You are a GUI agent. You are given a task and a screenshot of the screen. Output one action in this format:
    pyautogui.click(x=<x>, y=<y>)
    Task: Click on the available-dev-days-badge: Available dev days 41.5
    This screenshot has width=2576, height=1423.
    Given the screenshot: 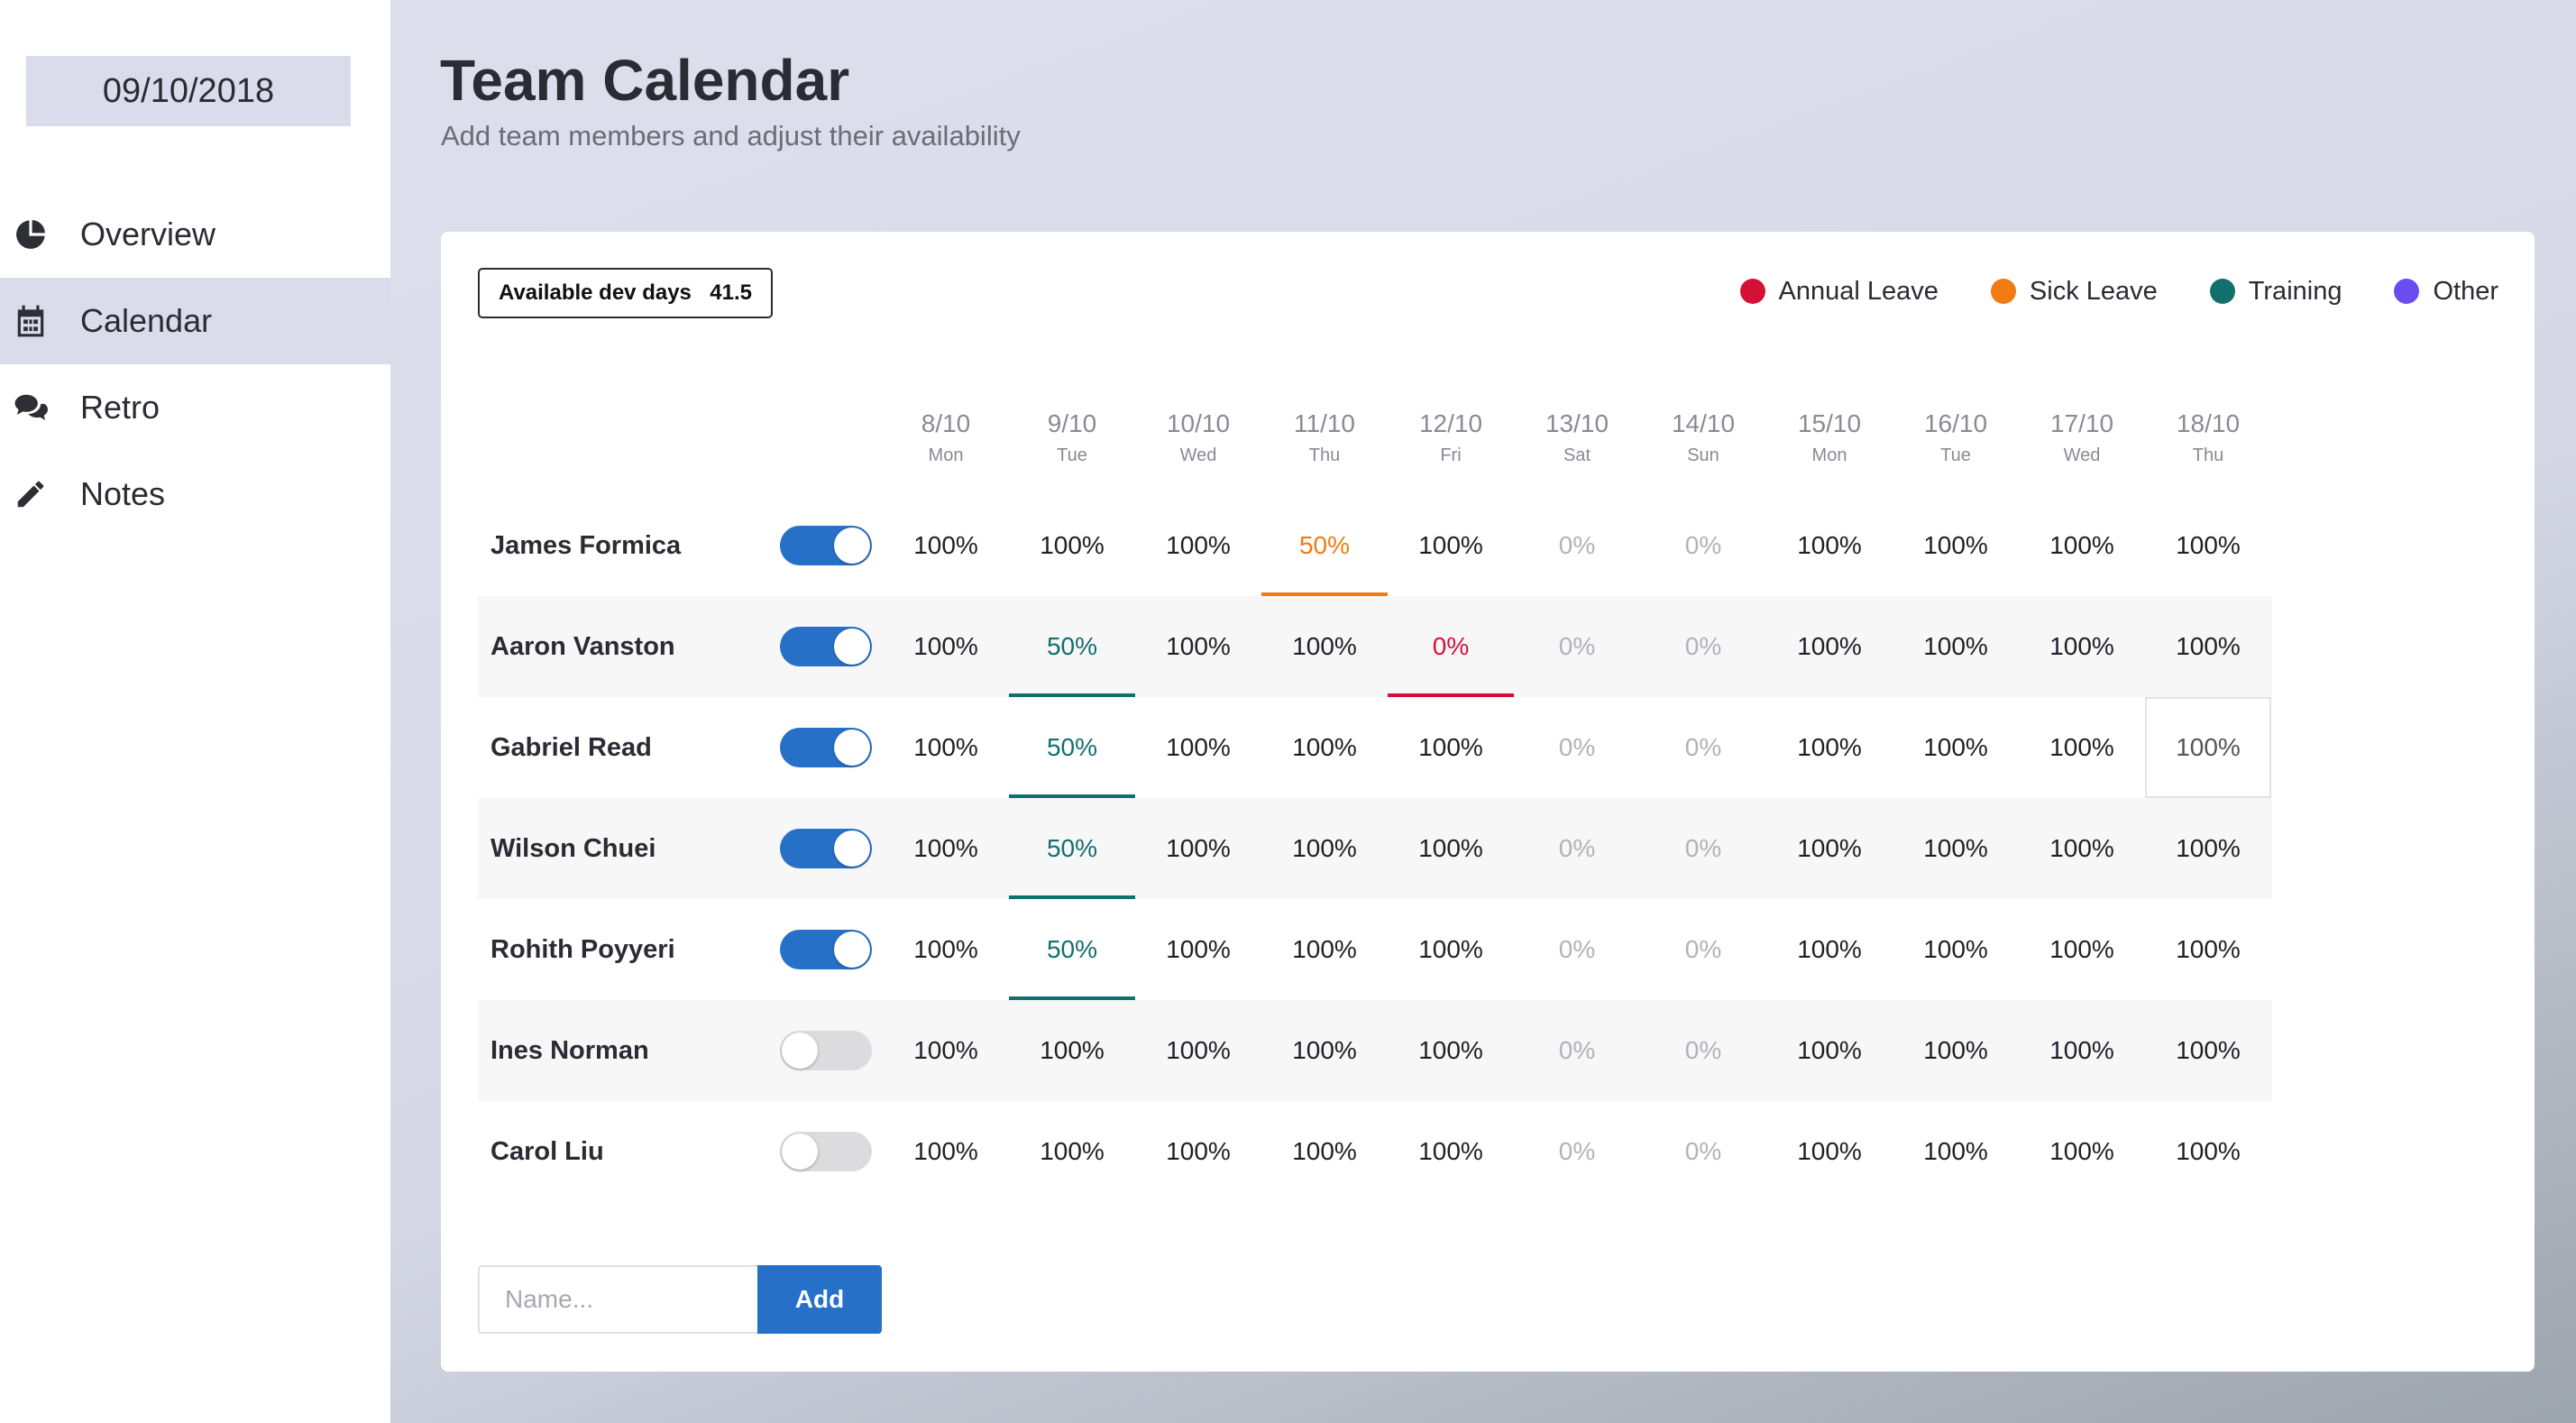 What is the action you would take?
    pyautogui.click(x=625, y=293)
    